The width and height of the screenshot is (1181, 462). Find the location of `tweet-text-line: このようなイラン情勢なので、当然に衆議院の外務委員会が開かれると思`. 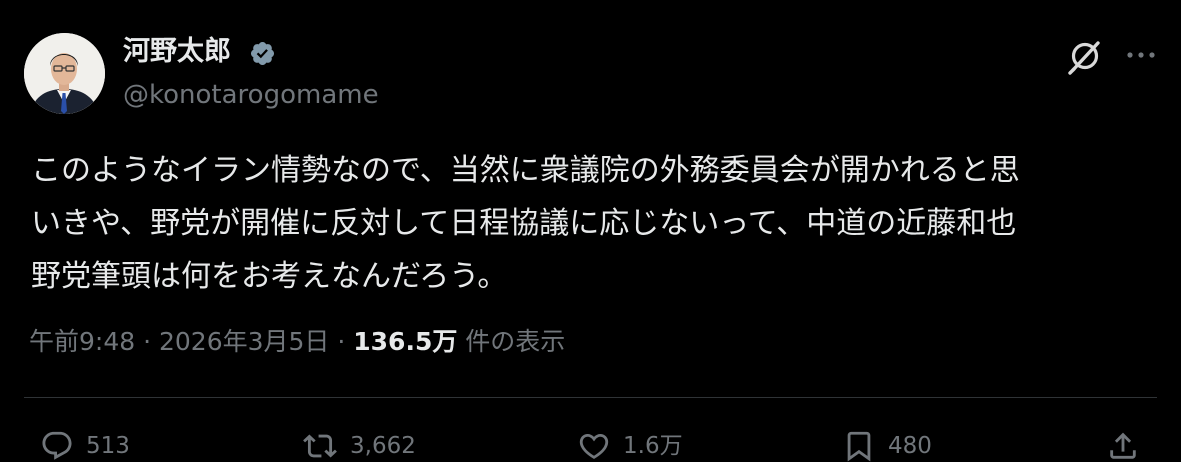

tweet-text-line: このようなイラン情勢なので、当然に衆議院の外務委員会が開かれると思 is located at coordinates (525, 170).